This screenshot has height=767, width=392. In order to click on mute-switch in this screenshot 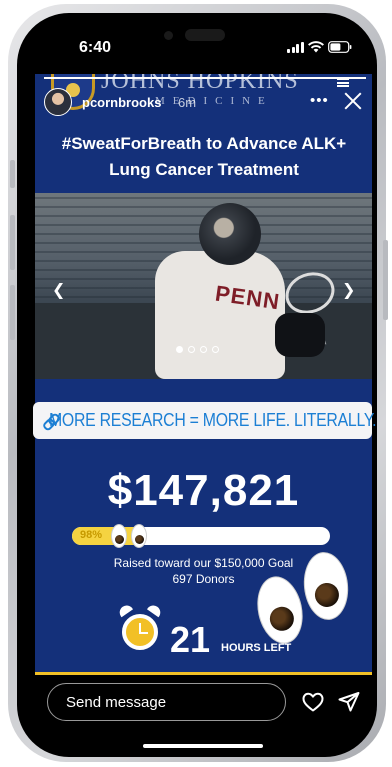, I will do `click(12, 174)`.